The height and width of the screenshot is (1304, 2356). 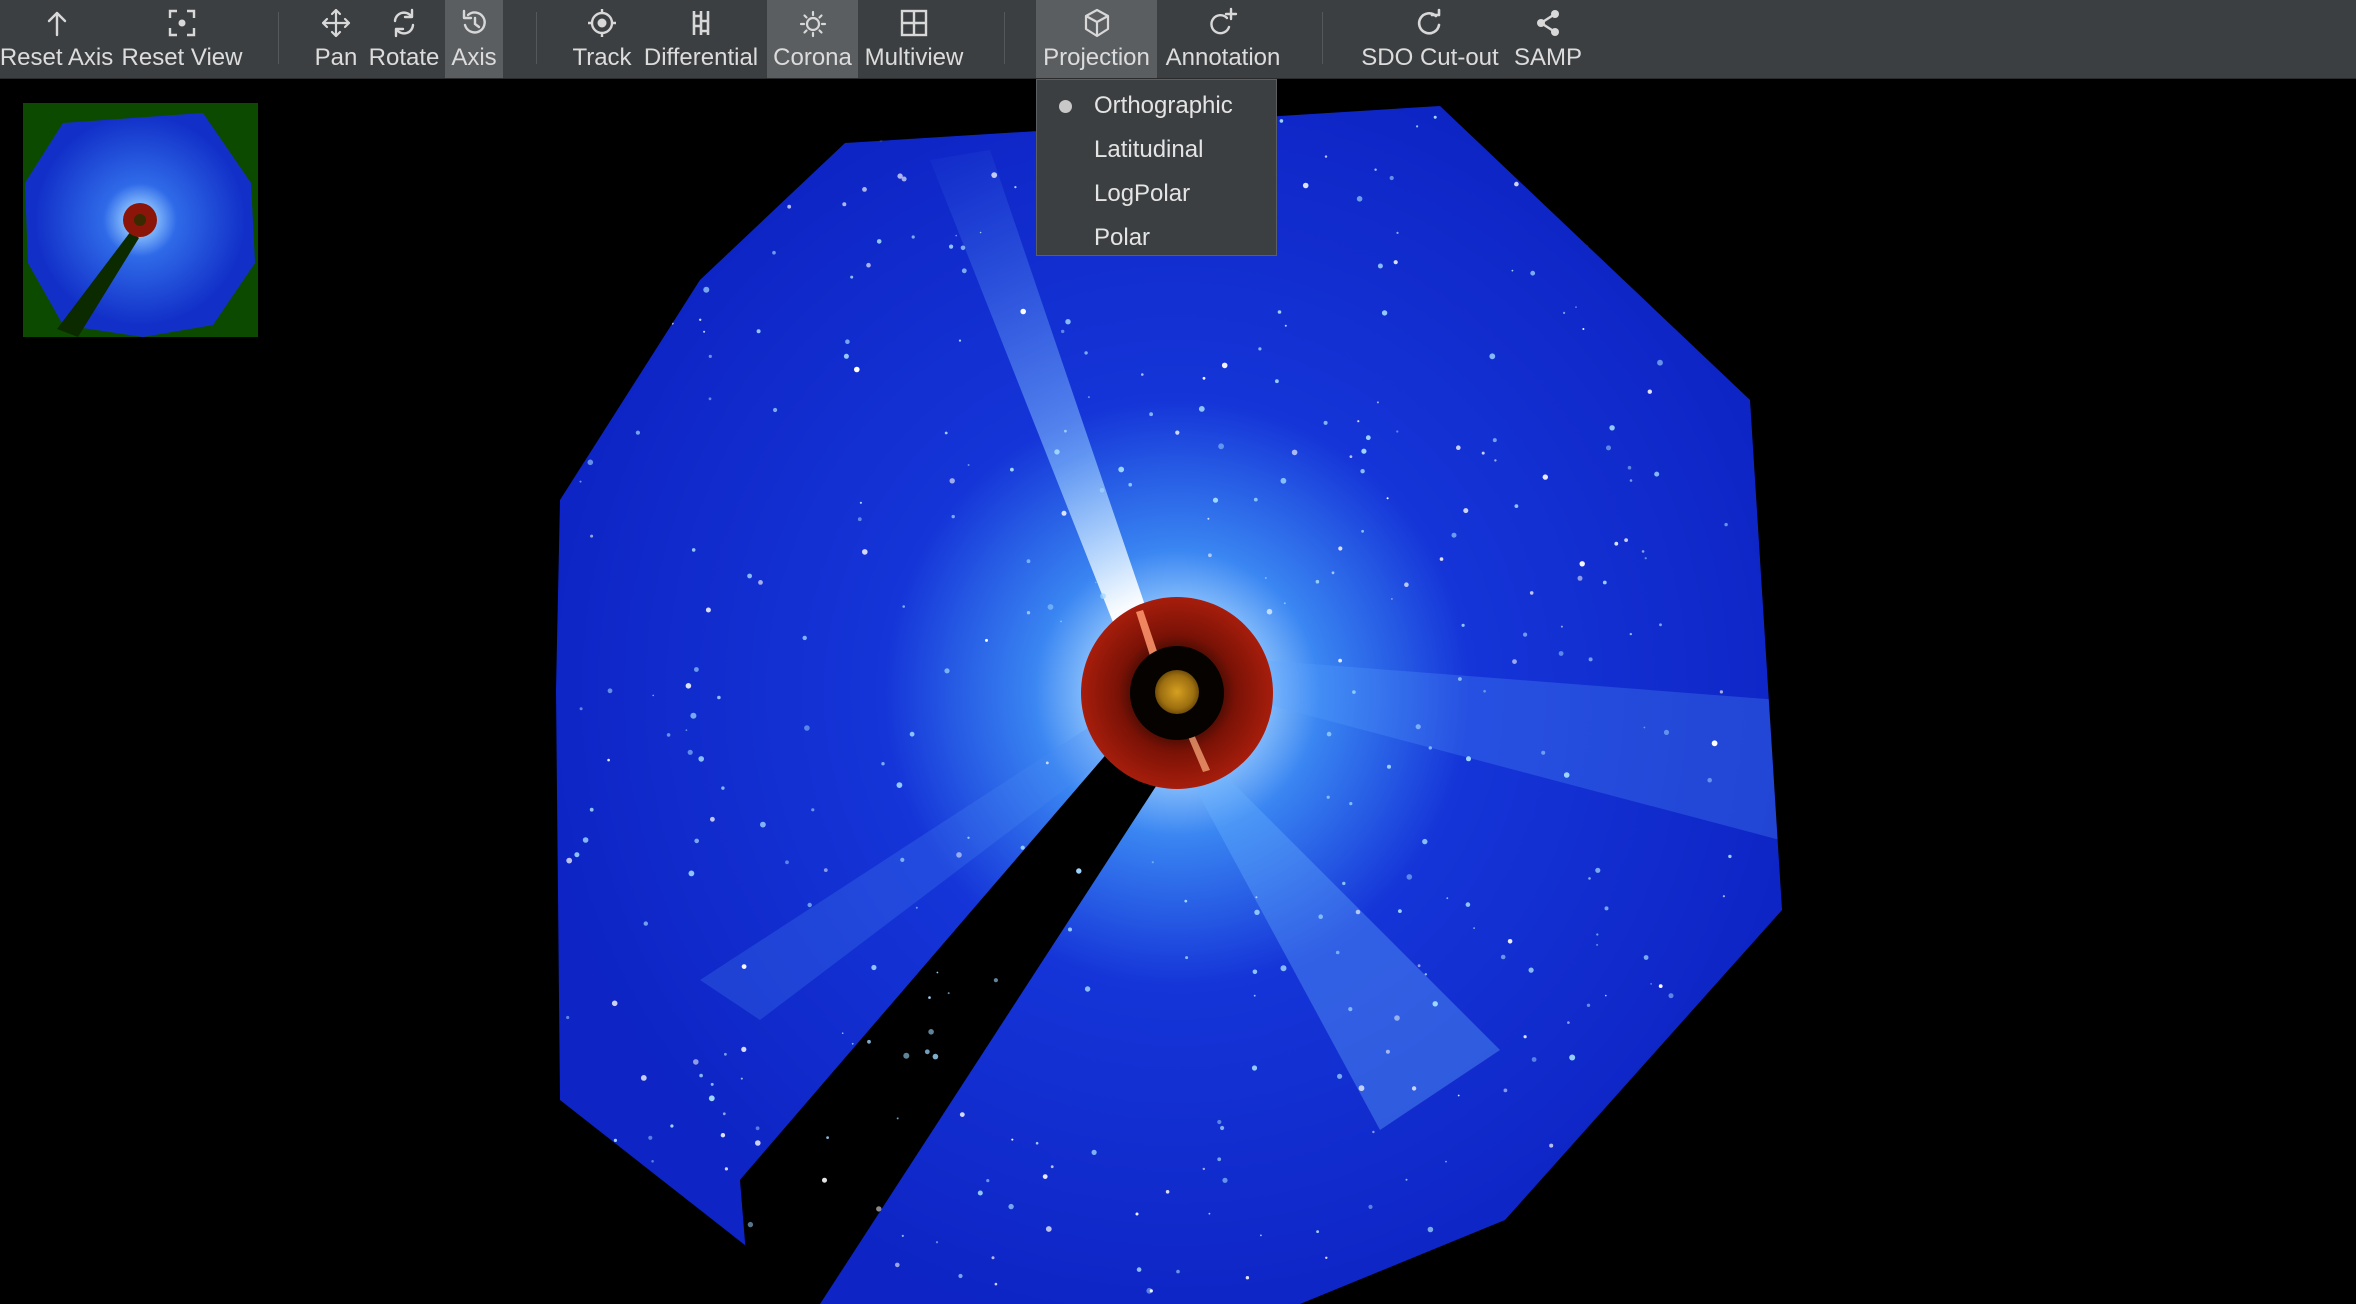 I want to click on differential-button: Differential, so click(x=701, y=39).